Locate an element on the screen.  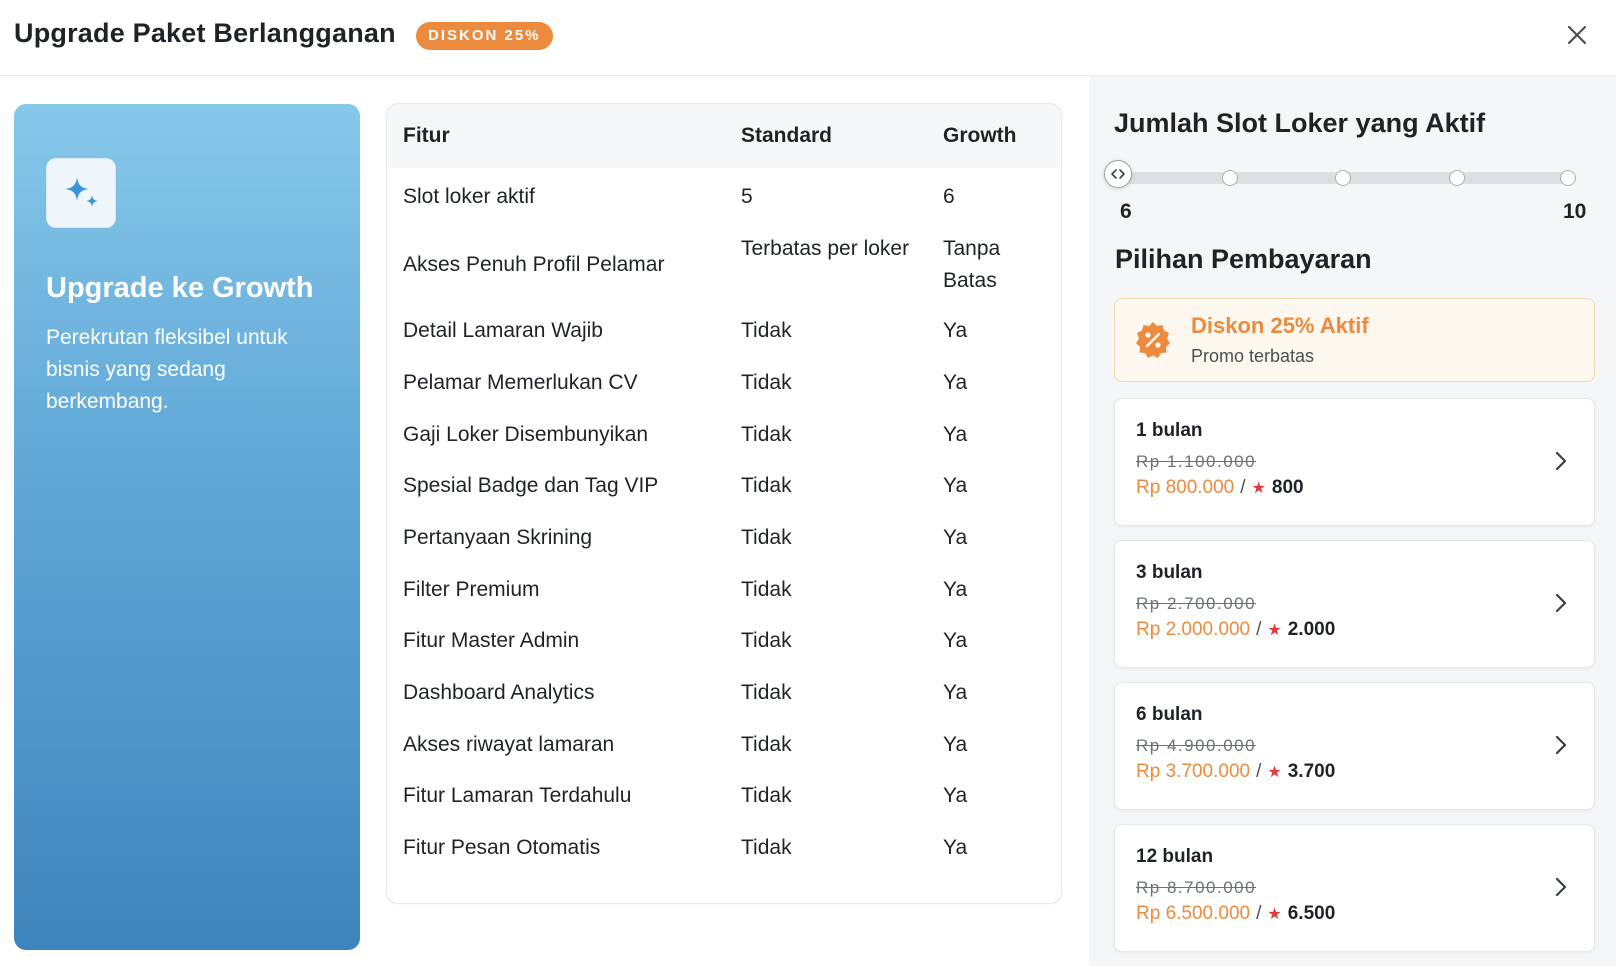
feature-cell: Fitur Master Admin is located at coordinates (491, 640).